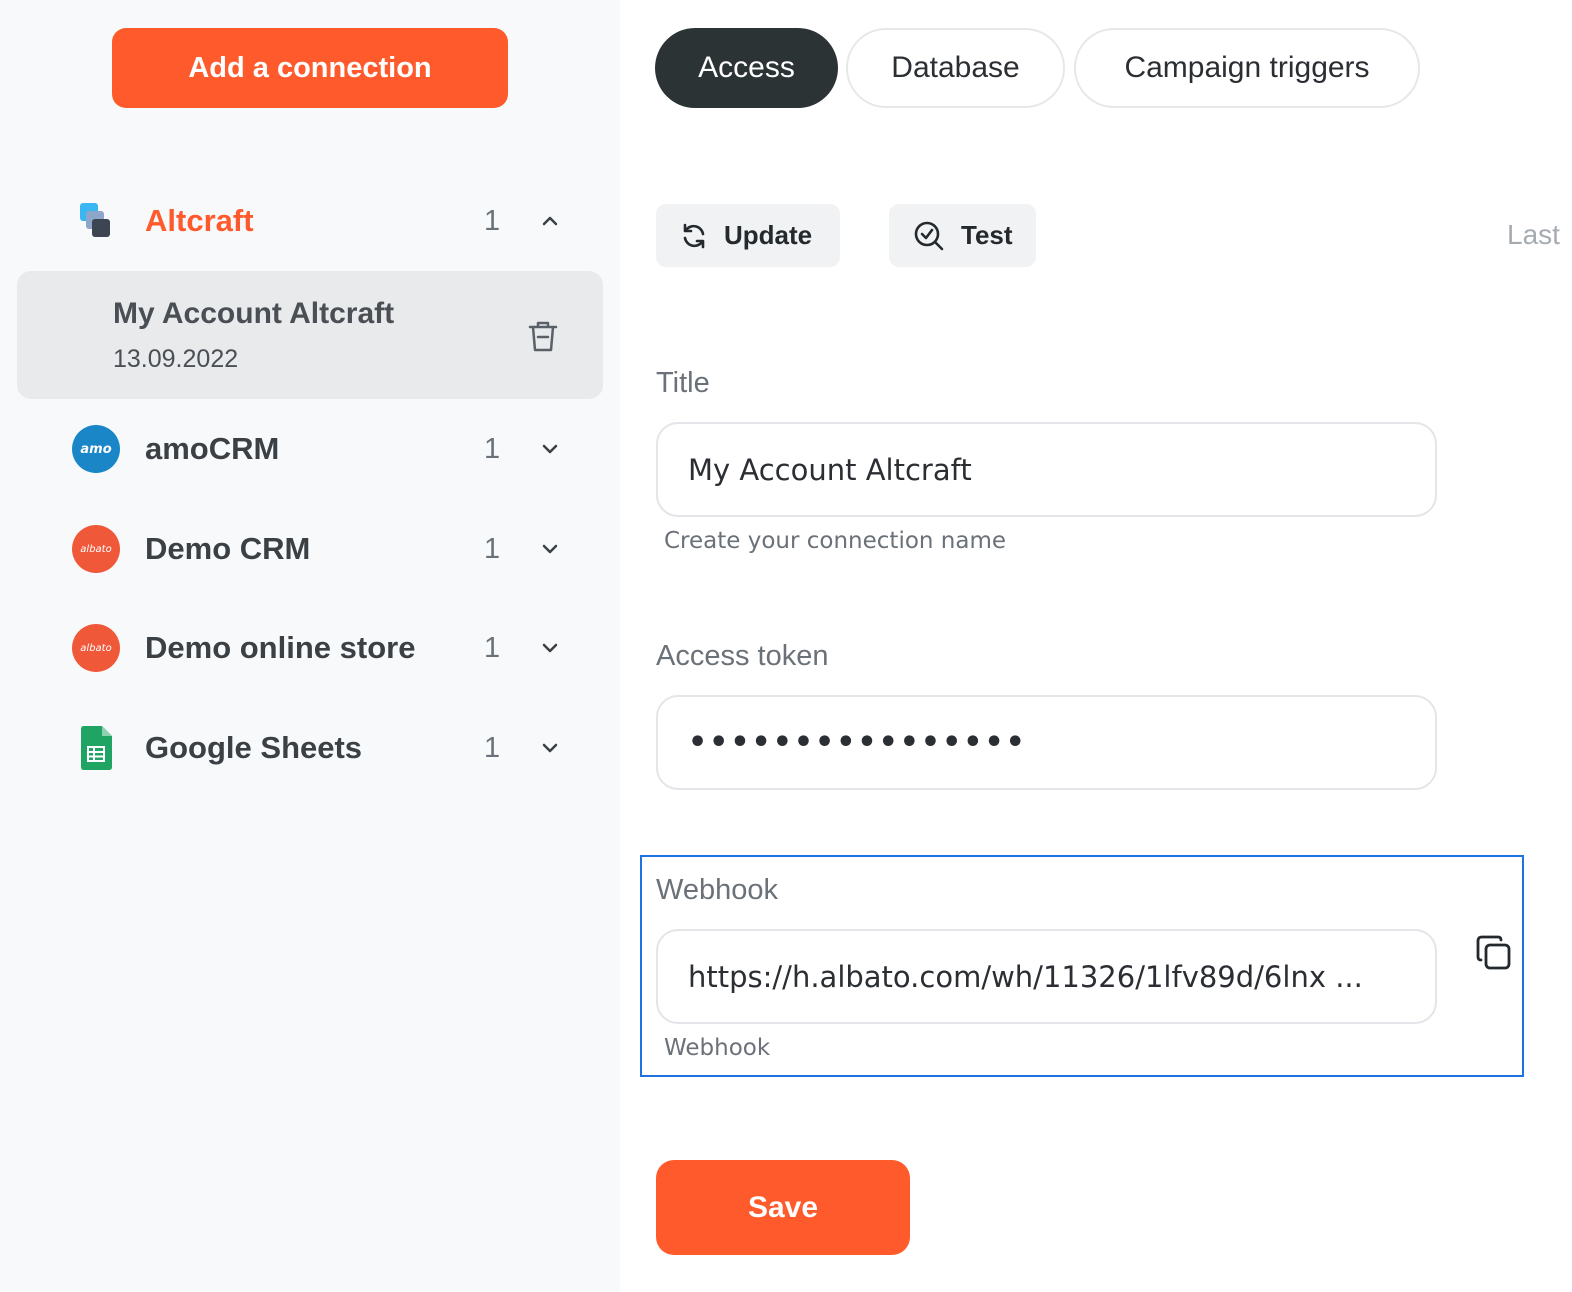 The image size is (1572, 1292). What do you see at coordinates (199, 220) in the screenshot?
I see `group-name: Altcraft` at bounding box center [199, 220].